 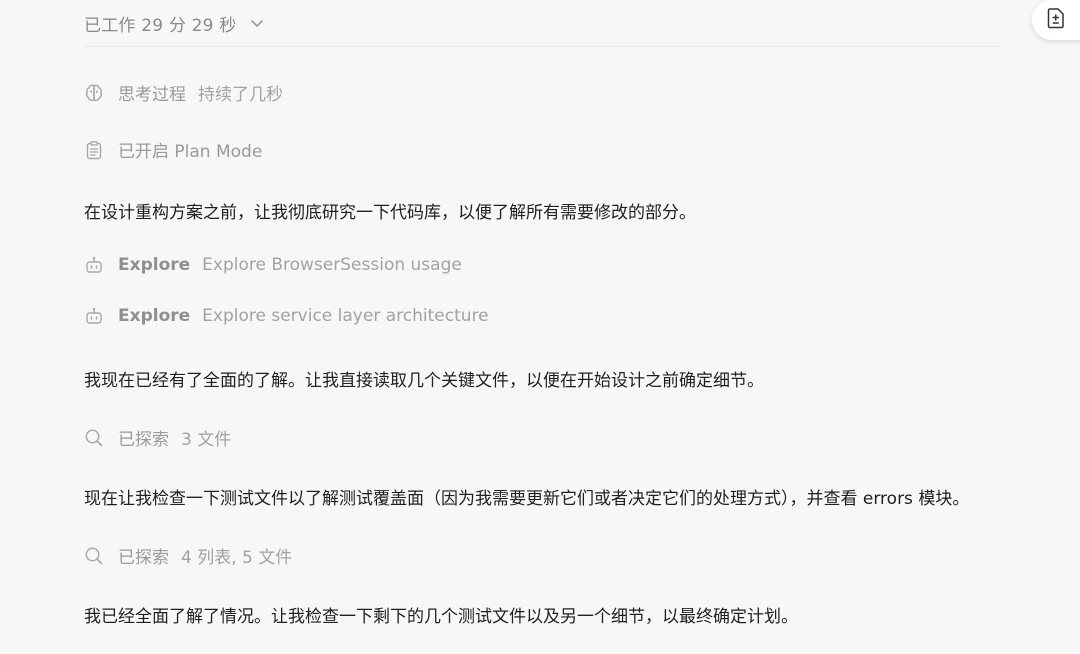 I want to click on assistant-message: 我现在已经有了全面的了解。让我直接读取几个关键文件，以便在开始设计之前确定细节。, so click(x=424, y=381).